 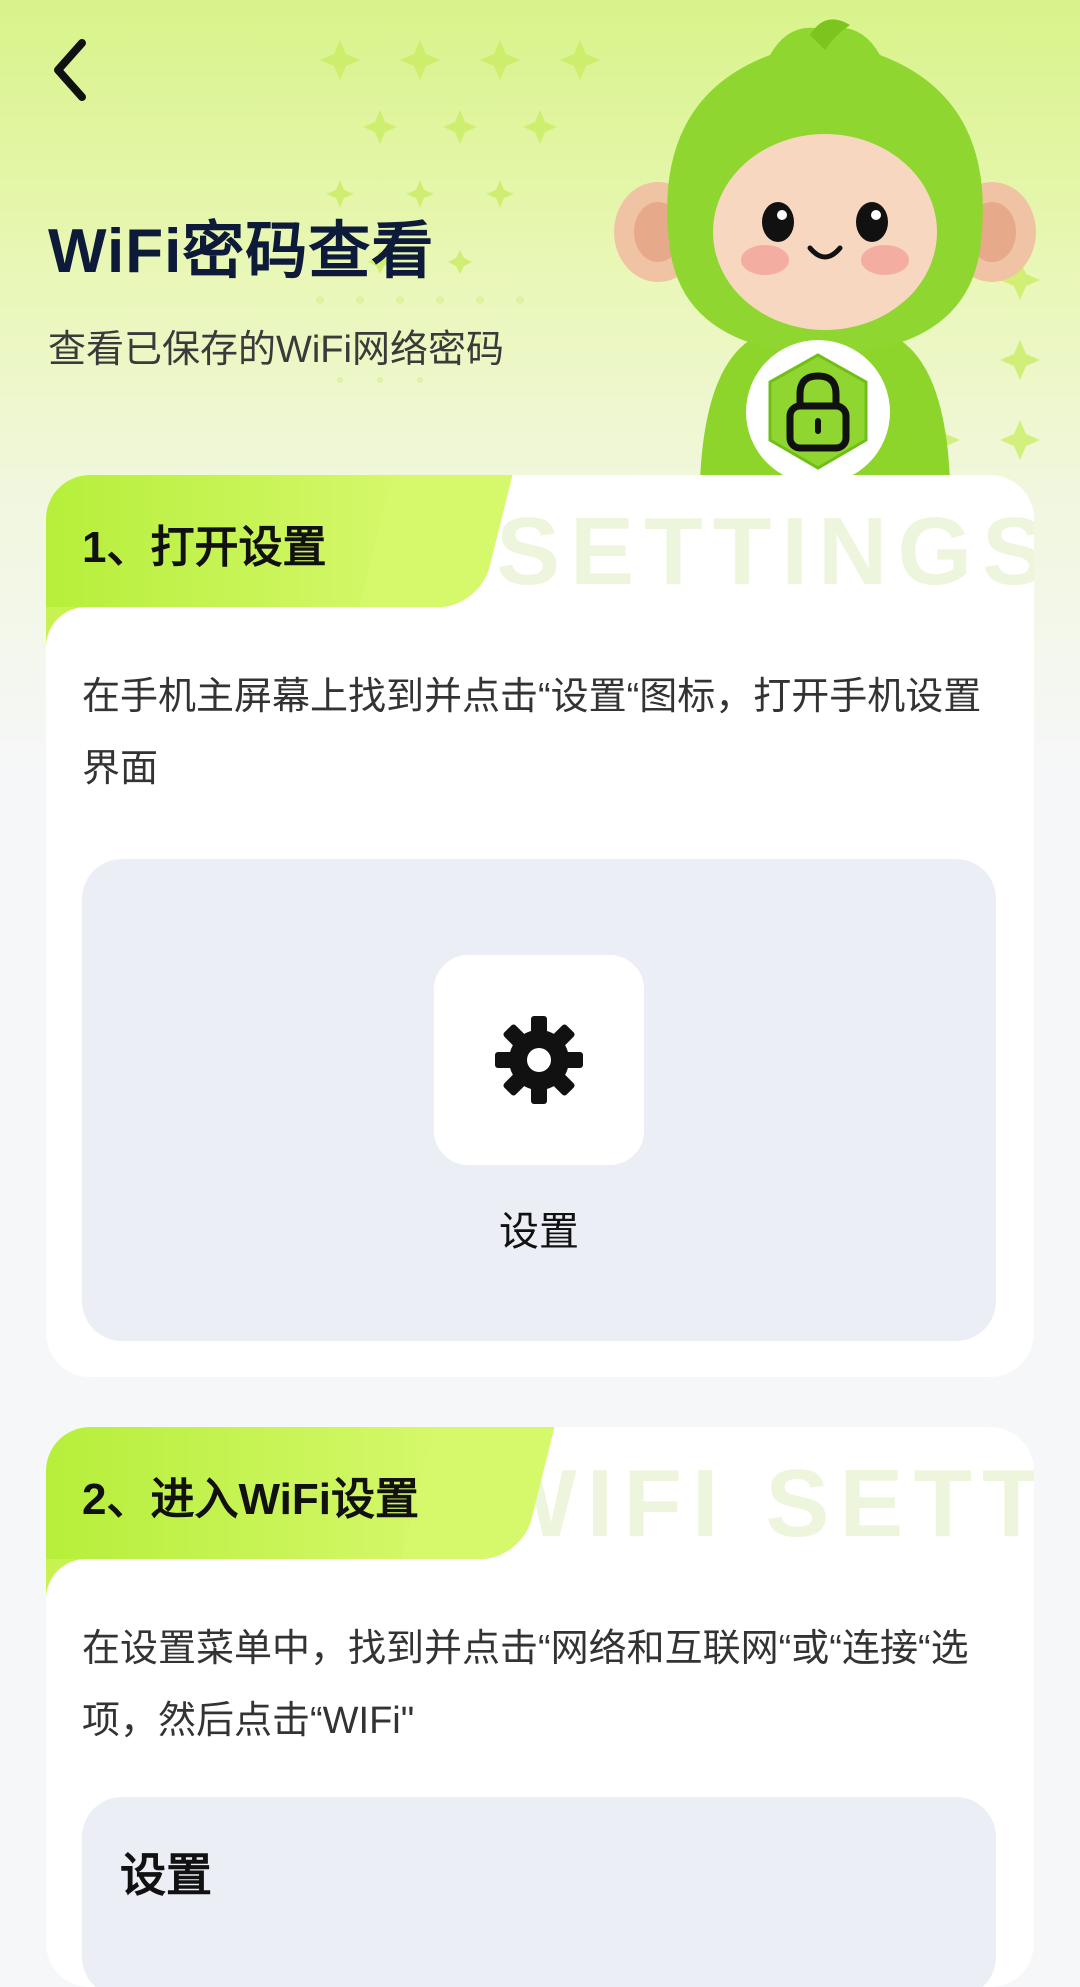 I want to click on step-description: 在手机主屏幕上找到并点击“设置“图标，打开手机设置界面, so click(x=532, y=733).